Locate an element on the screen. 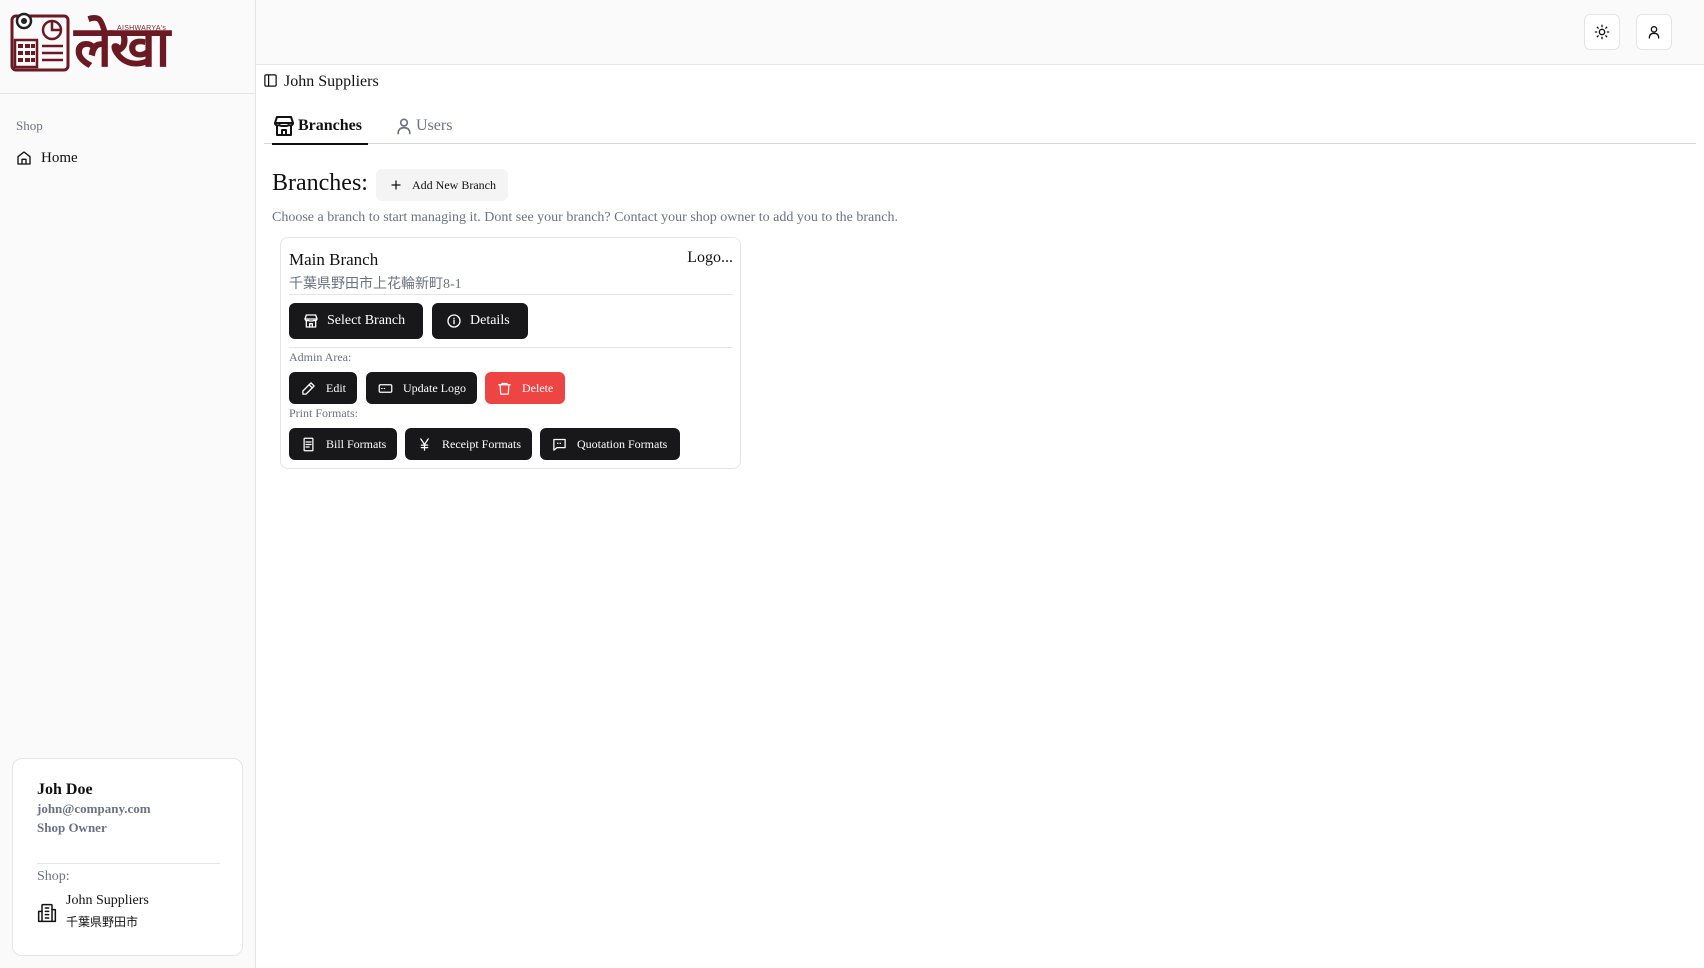 This screenshot has height=968, width=1704. details-label: Details is located at coordinates (490, 320).